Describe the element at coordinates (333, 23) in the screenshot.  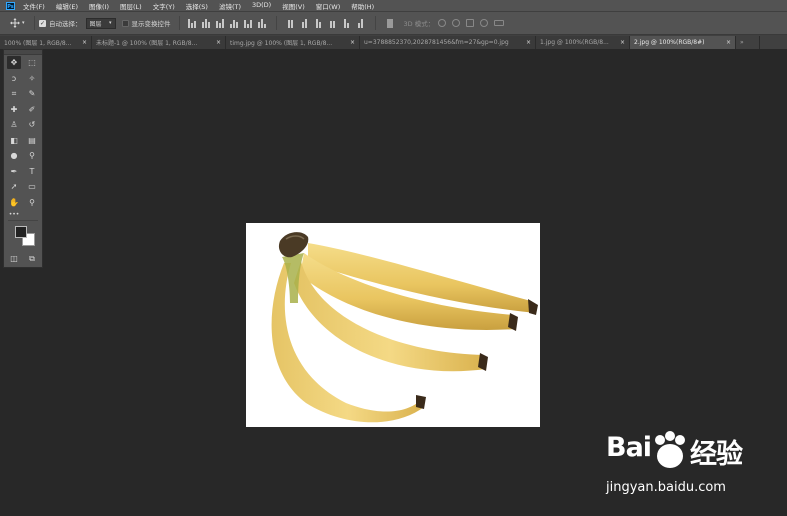
I see `distribute-left-icon` at that location.